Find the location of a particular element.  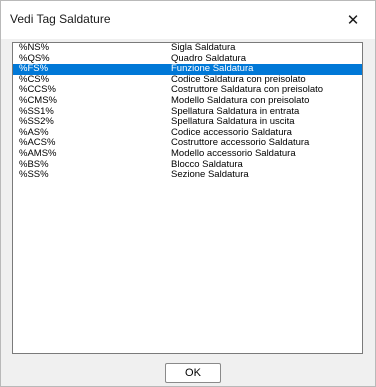

dialog-title: Vedi Tag Saldature is located at coordinates (60, 19).